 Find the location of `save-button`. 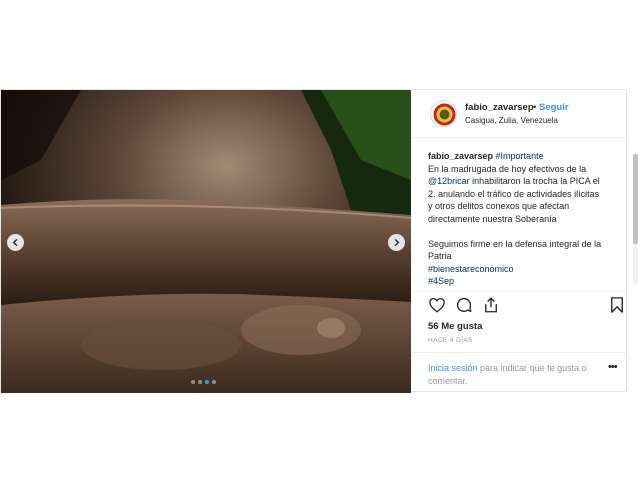

save-button is located at coordinates (617, 305).